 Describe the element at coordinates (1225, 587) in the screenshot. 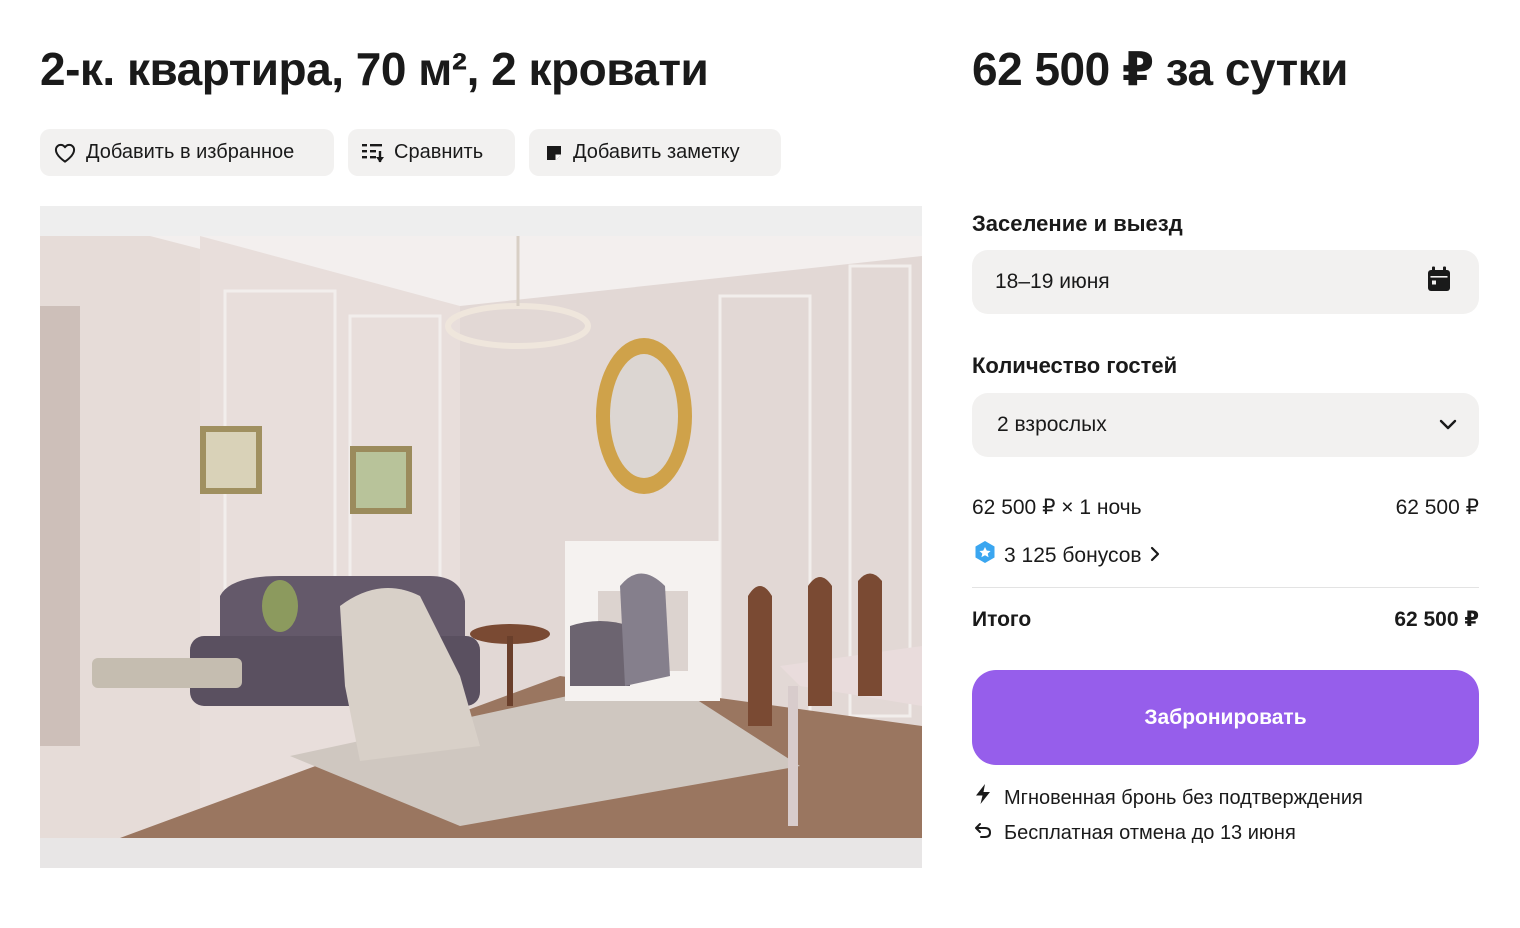

I see `divider` at that location.